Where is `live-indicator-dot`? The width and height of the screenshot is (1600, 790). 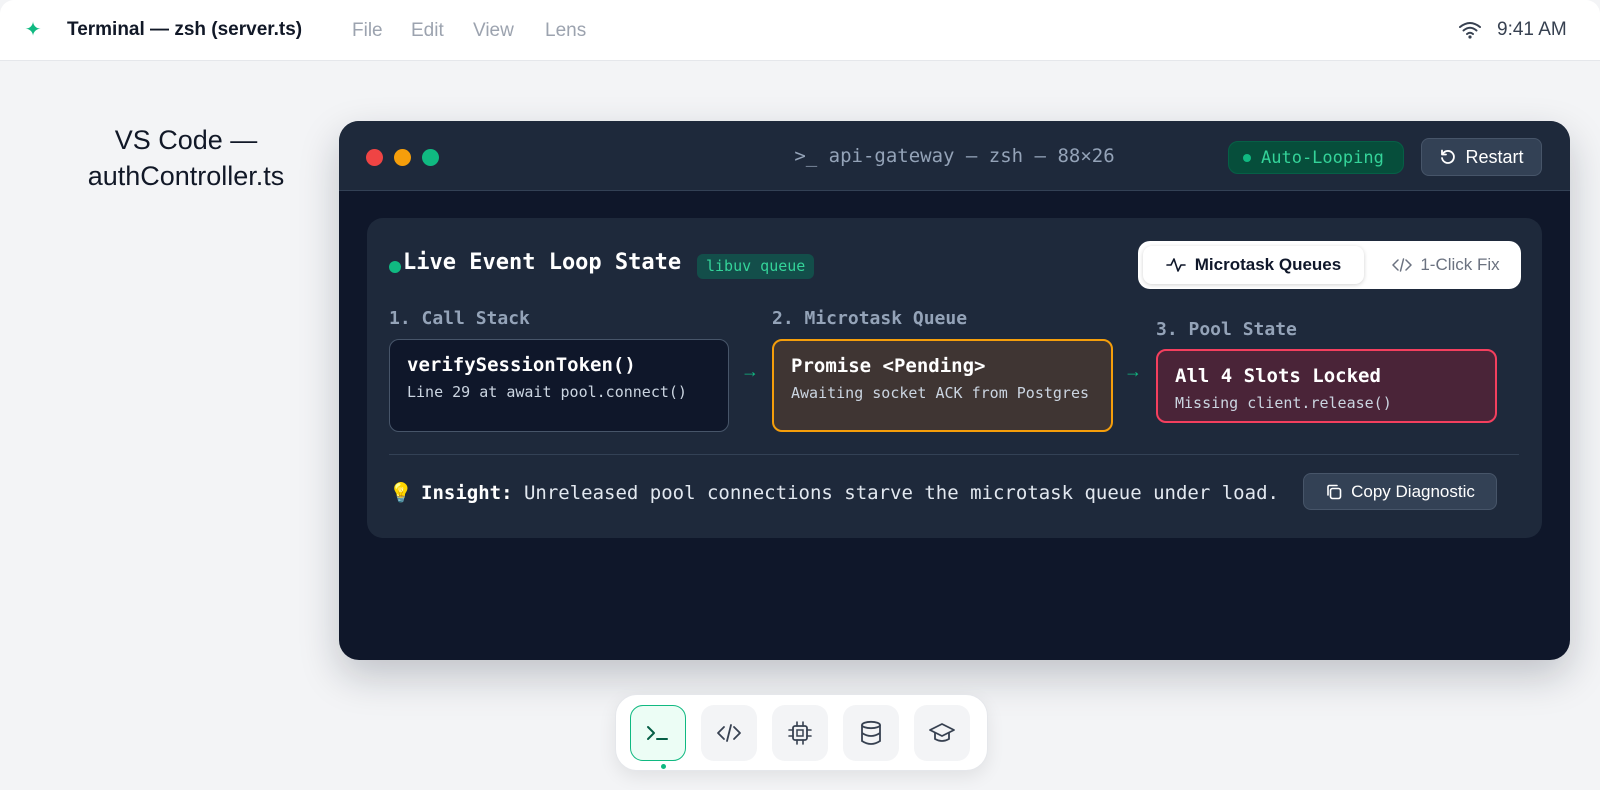
live-indicator-dot is located at coordinates (395, 267).